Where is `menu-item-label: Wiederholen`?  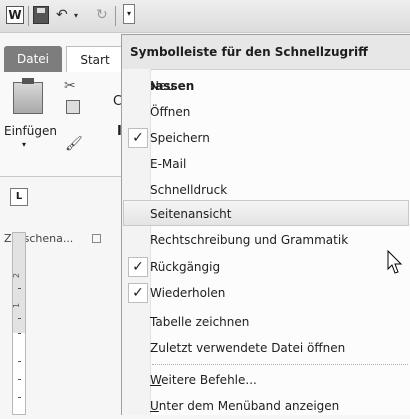 menu-item-label: Wiederholen is located at coordinates (188, 293).